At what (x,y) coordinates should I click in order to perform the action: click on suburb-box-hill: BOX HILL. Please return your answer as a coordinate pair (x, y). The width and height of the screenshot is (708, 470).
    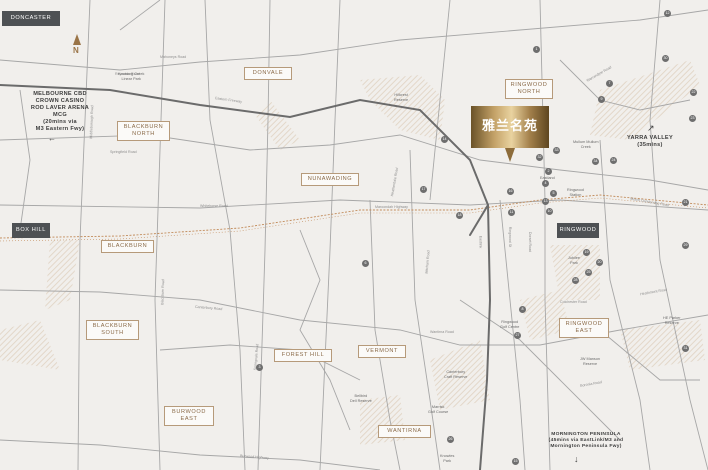
    Looking at the image, I should click on (31, 230).